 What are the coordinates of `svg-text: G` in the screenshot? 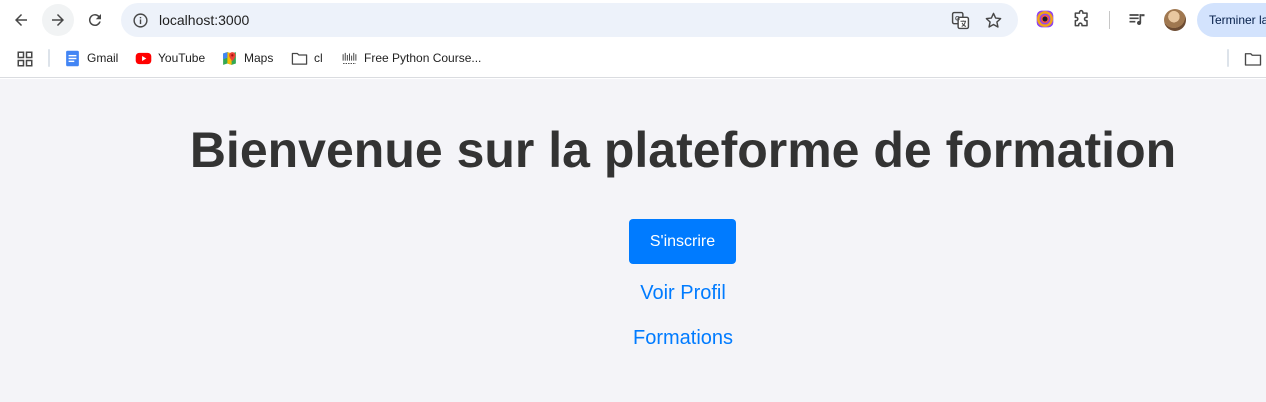 It's located at (956, 18).